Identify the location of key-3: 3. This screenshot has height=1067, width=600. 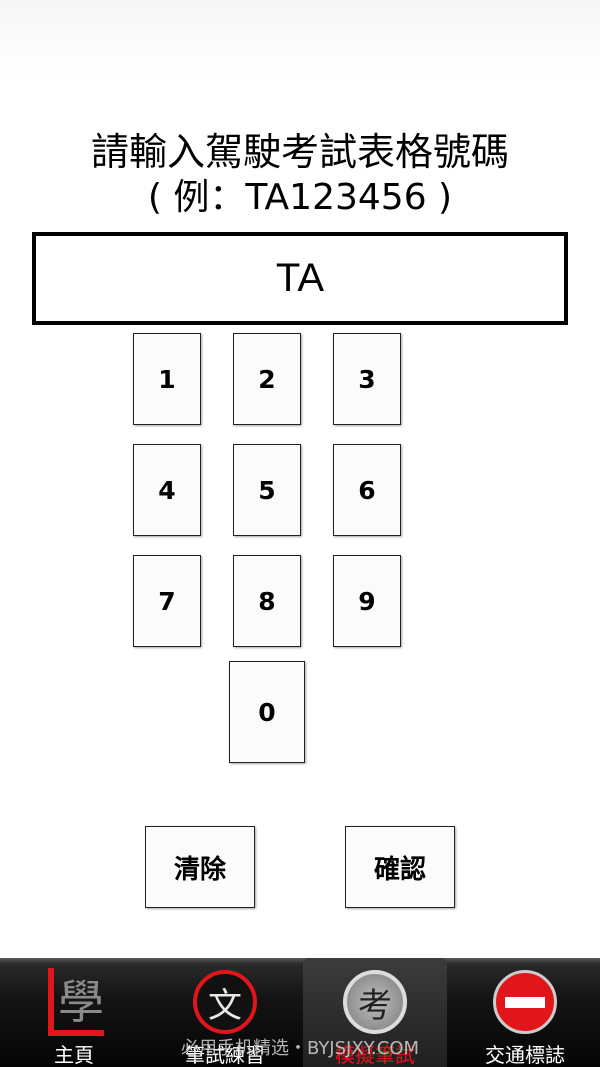
(367, 379).